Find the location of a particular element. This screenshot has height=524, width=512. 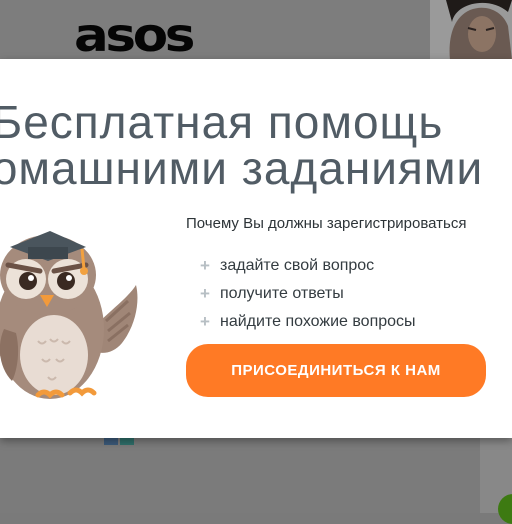

benefit-text: задайте свой вопрос is located at coordinates (297, 265).